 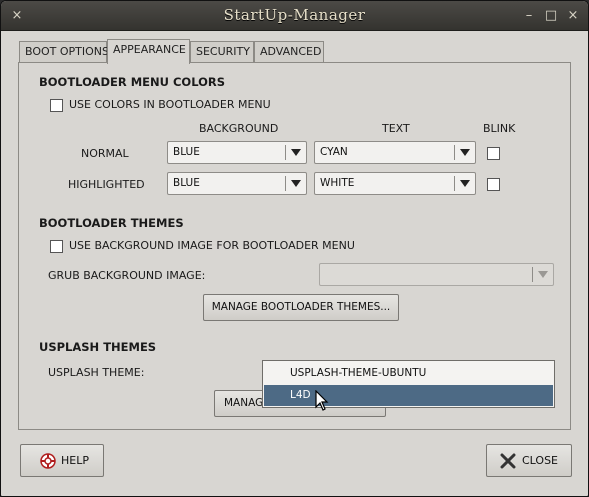 I want to click on tab-advanced: ADVANCED, so click(x=289, y=52).